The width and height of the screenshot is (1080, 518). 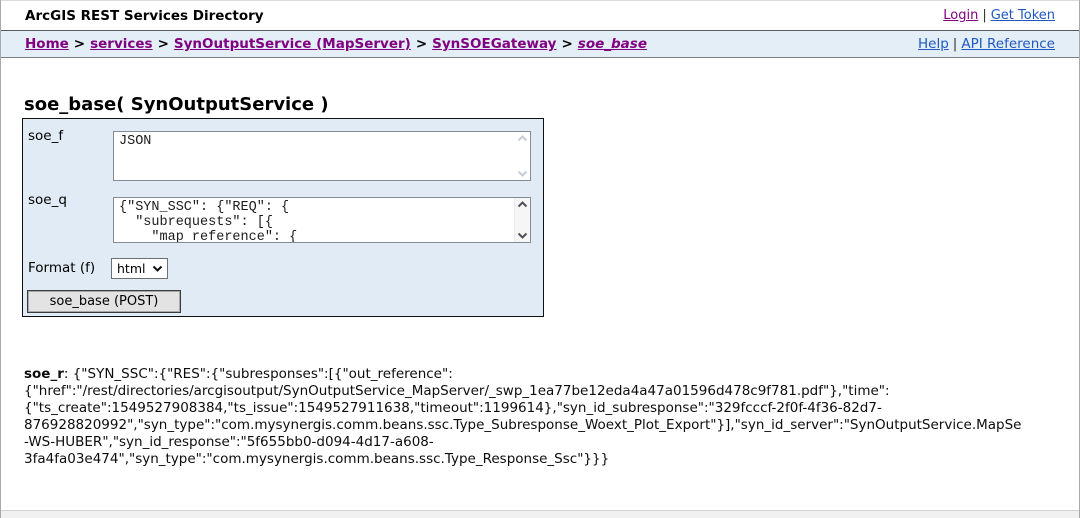 I want to click on page-title: soe_base( SynOutputService ), so click(x=176, y=105).